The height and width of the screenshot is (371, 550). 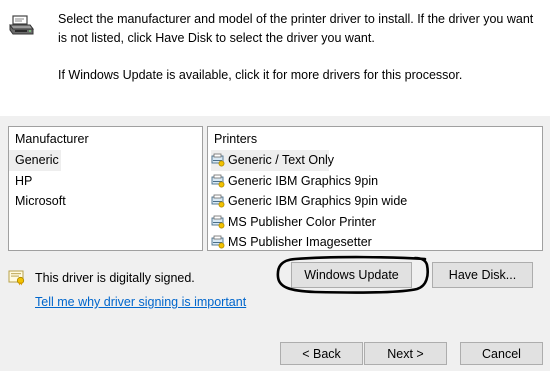 What do you see at coordinates (281, 160) in the screenshot?
I see `printer-item-label: Generic / Text Only` at bounding box center [281, 160].